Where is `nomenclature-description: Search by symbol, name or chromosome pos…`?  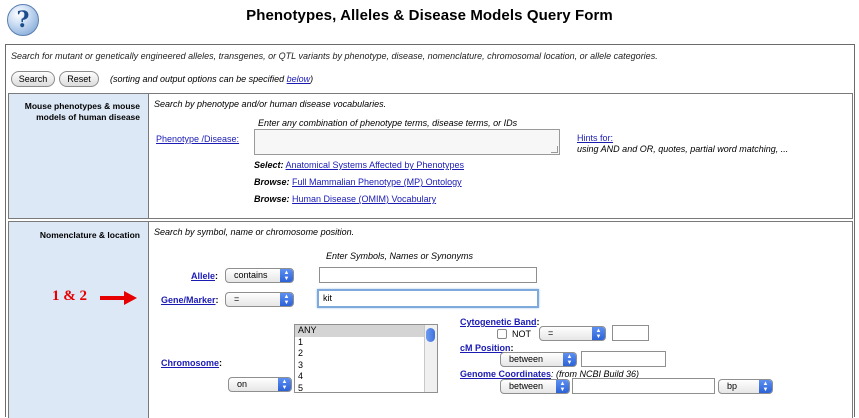
nomenclature-description: Search by symbol, name or chromosome pos… is located at coordinates (254, 232).